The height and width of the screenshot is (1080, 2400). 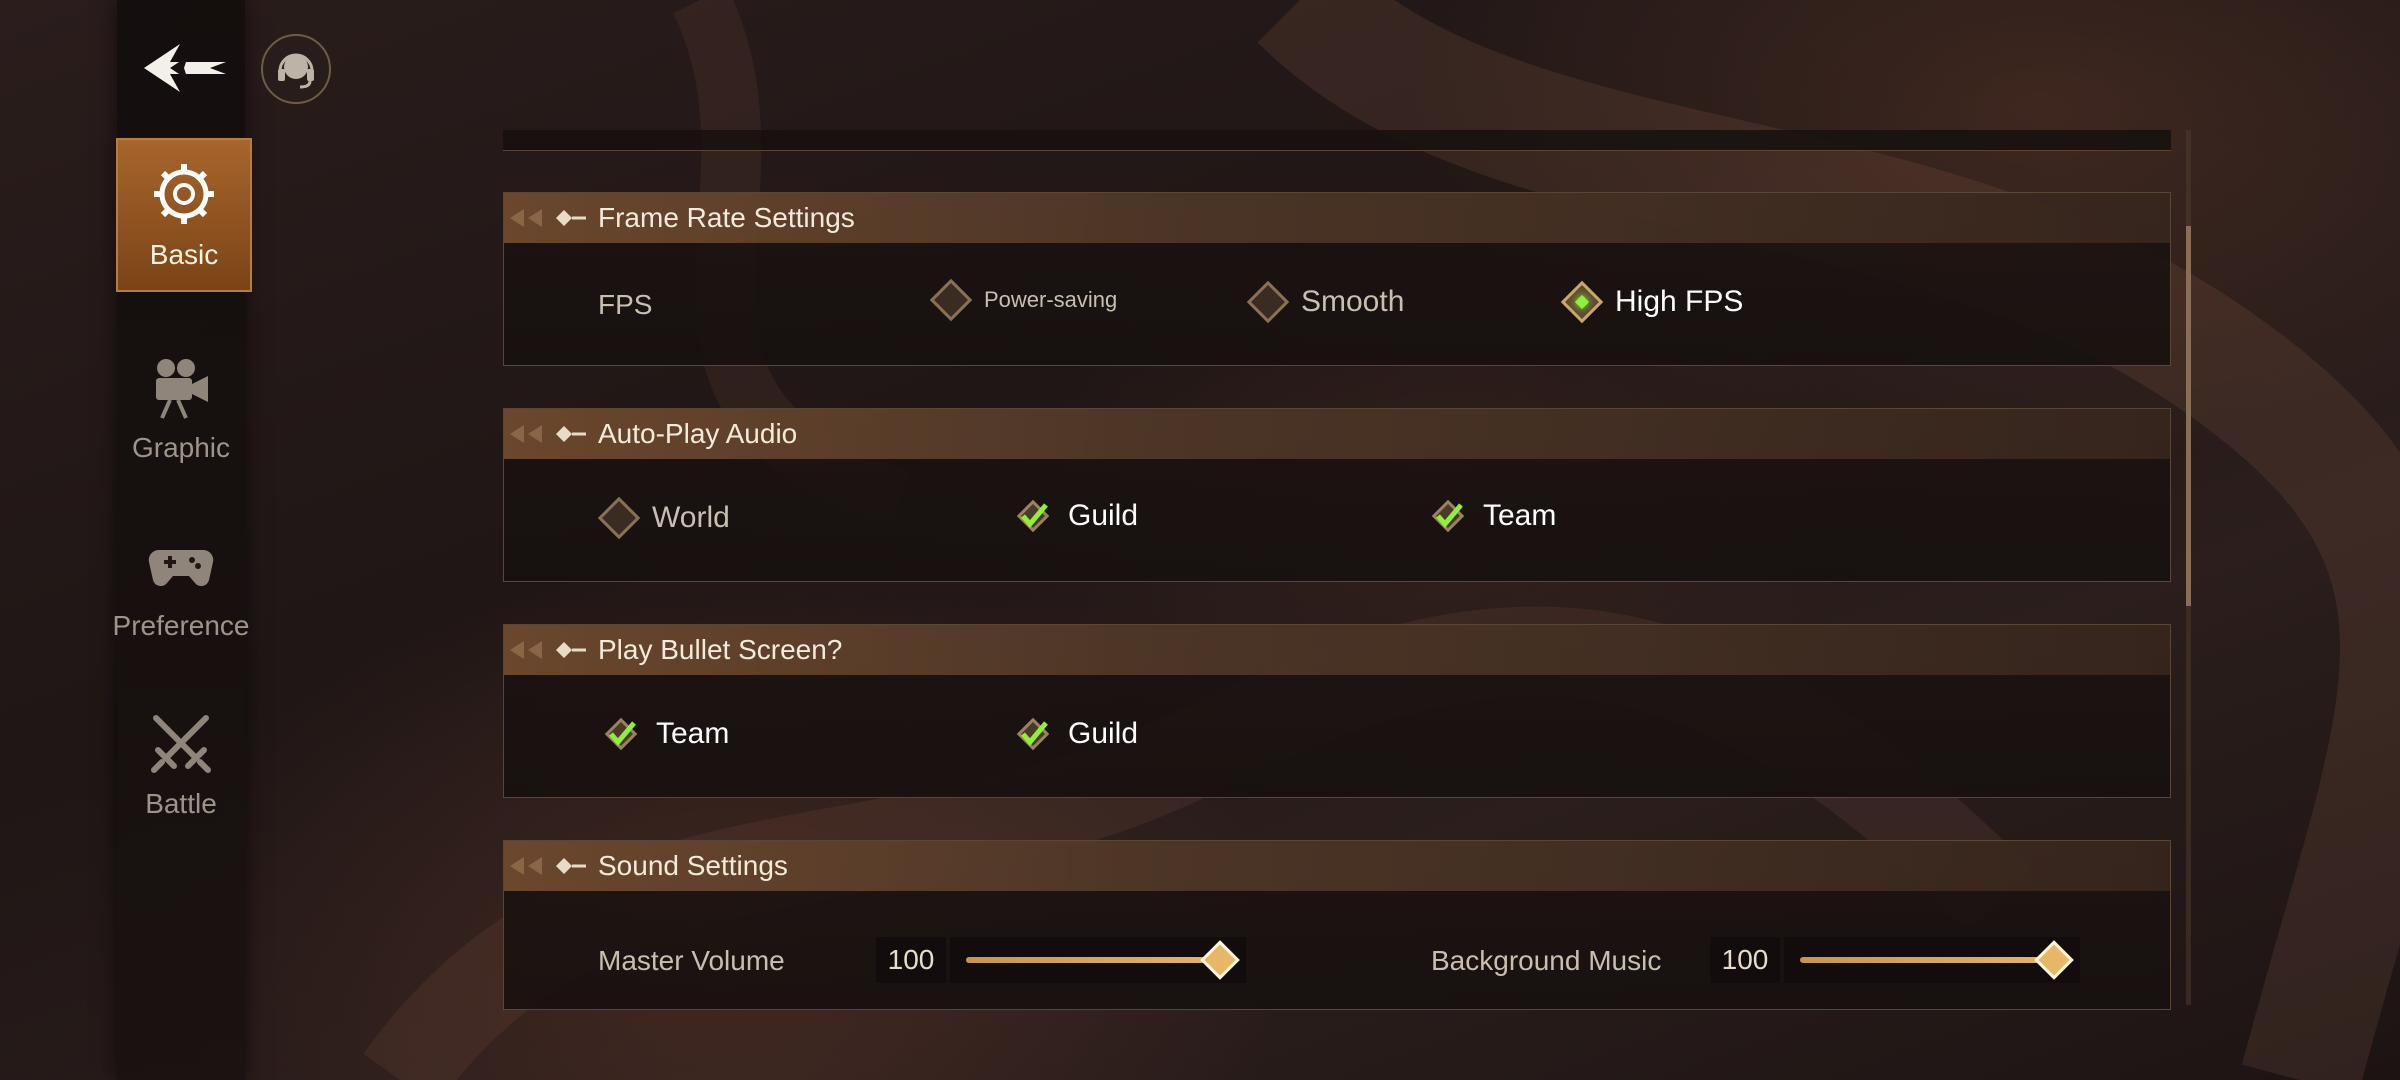 I want to click on option-label: Smooth, so click(x=1353, y=301).